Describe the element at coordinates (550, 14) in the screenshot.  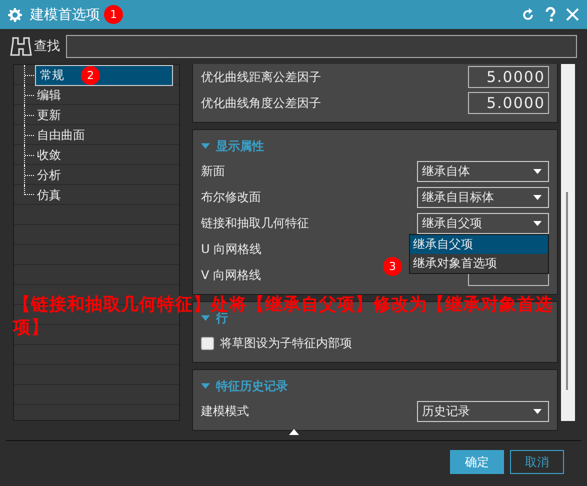
I see `help-icon` at that location.